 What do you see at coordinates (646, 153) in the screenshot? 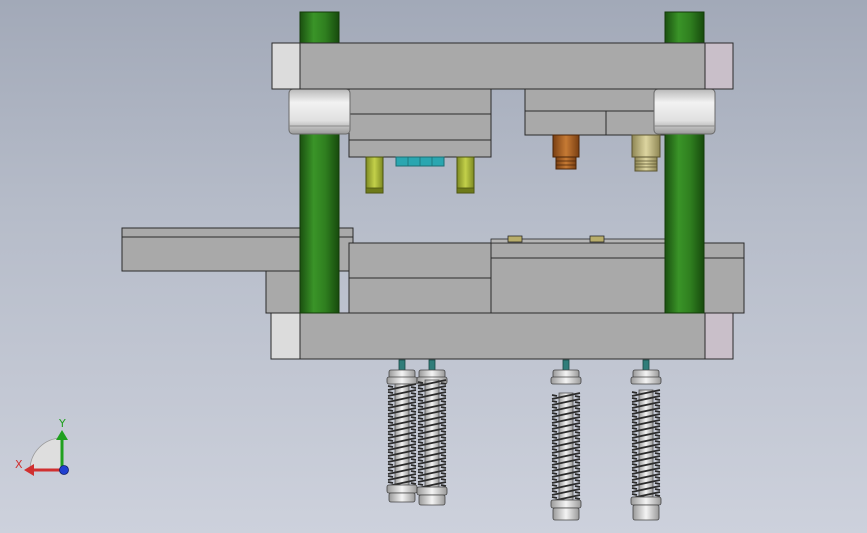
I see `beige-punch` at bounding box center [646, 153].